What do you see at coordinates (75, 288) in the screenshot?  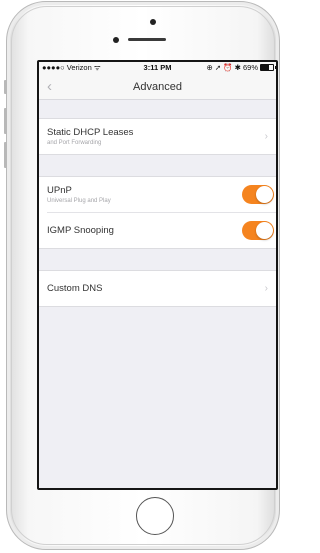 I see `custom-dns-title: Custom DNS` at bounding box center [75, 288].